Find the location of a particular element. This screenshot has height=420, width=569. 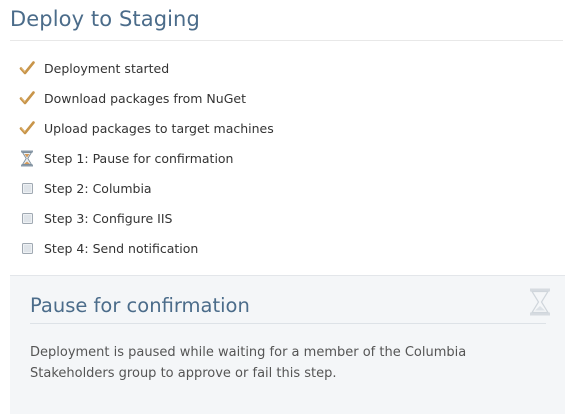

step-label: Step 2: Columbia is located at coordinates (98, 188).